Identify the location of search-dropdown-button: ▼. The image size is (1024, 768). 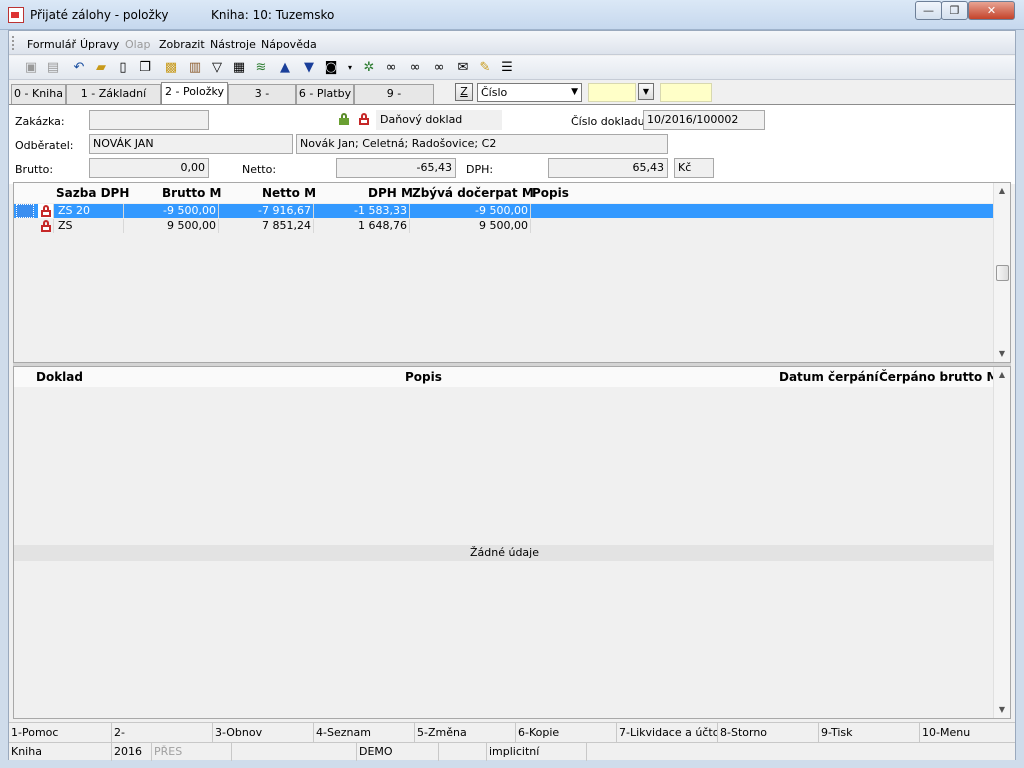
(646, 91).